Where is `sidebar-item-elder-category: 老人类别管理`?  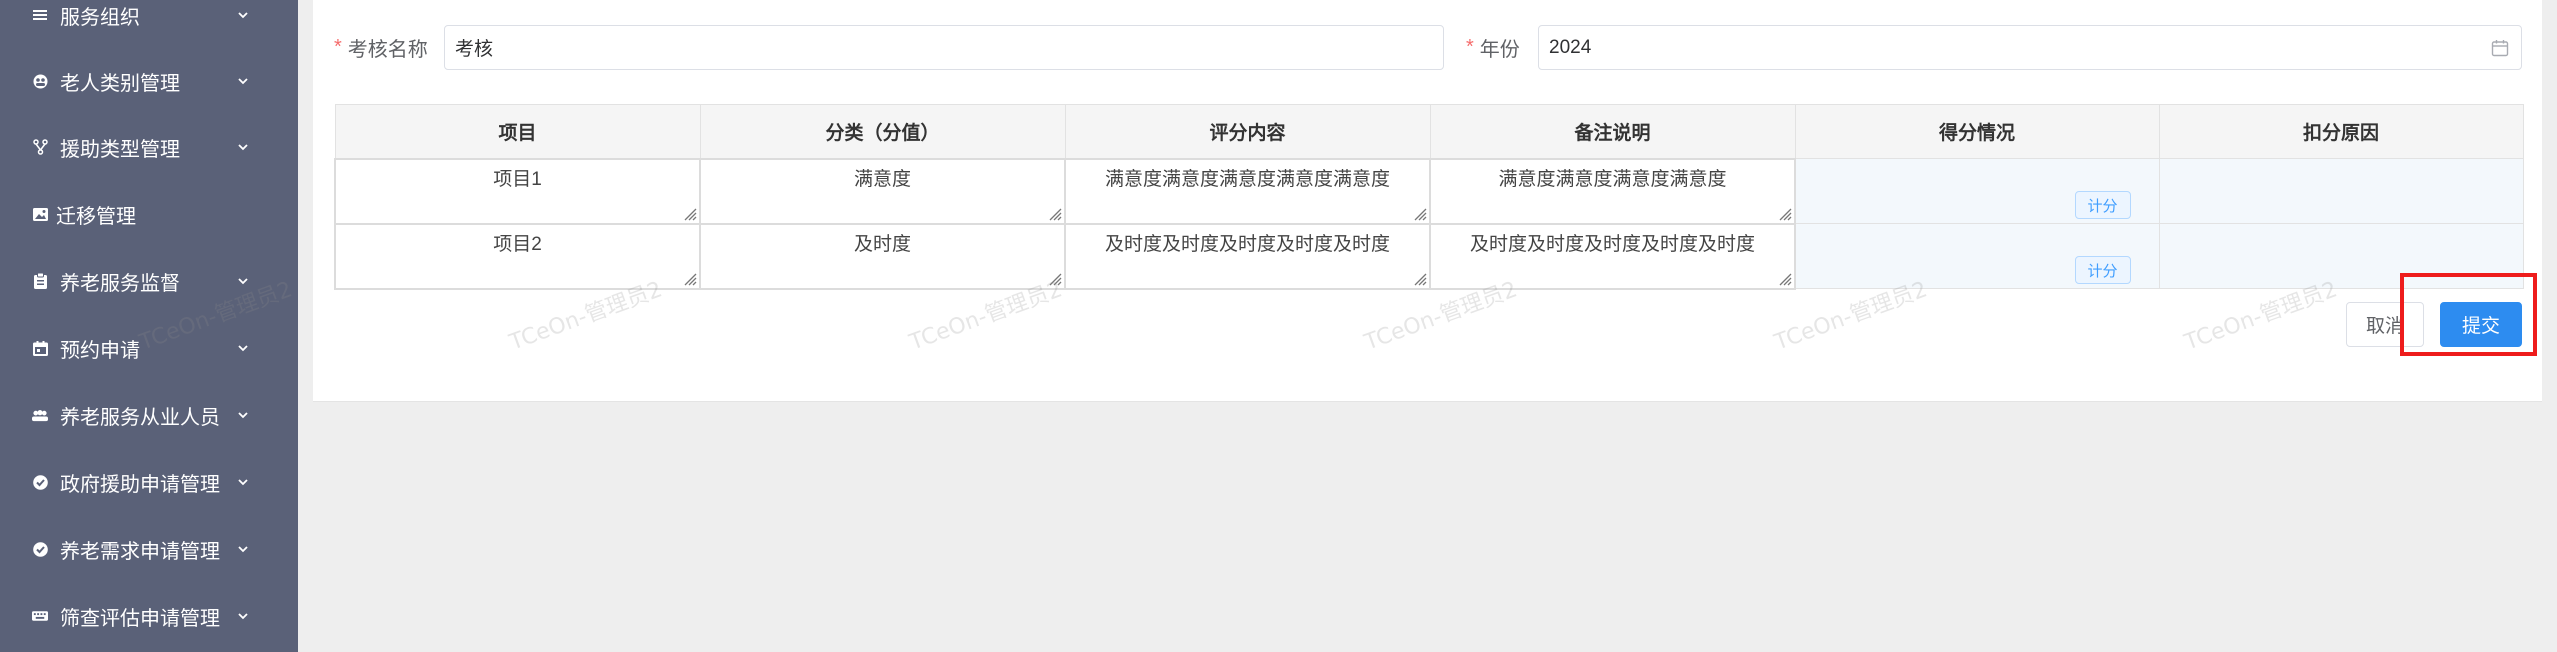 sidebar-item-elder-category: 老人类别管理 is located at coordinates (149, 81).